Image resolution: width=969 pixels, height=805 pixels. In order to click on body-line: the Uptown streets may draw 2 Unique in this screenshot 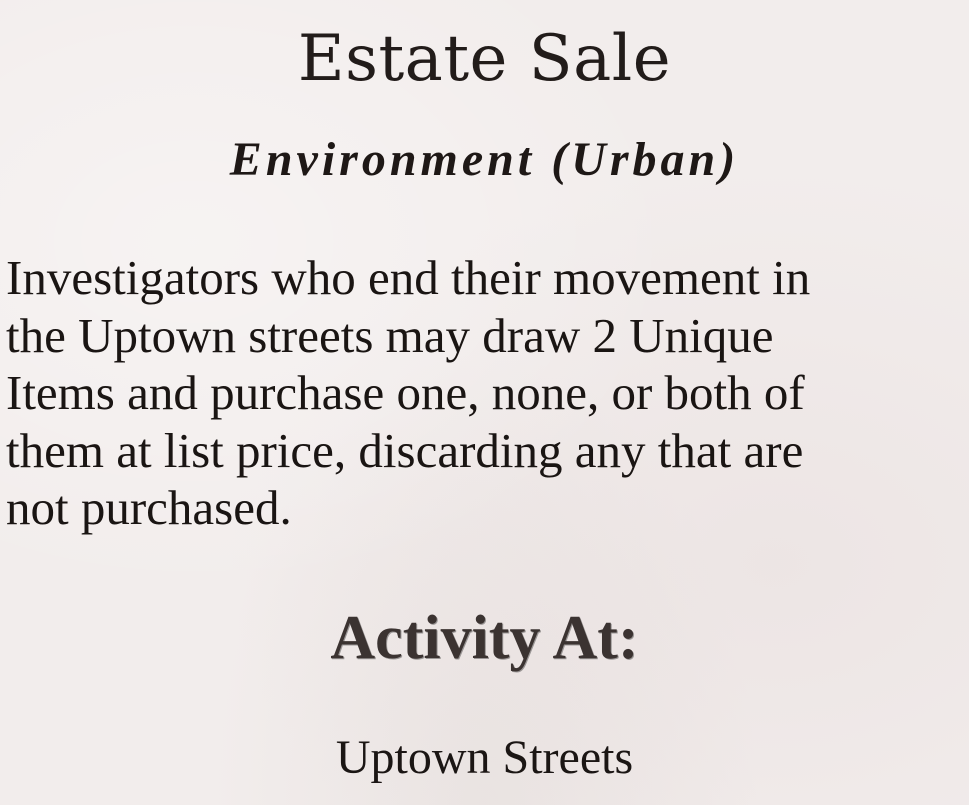, I will do `click(390, 335)`.